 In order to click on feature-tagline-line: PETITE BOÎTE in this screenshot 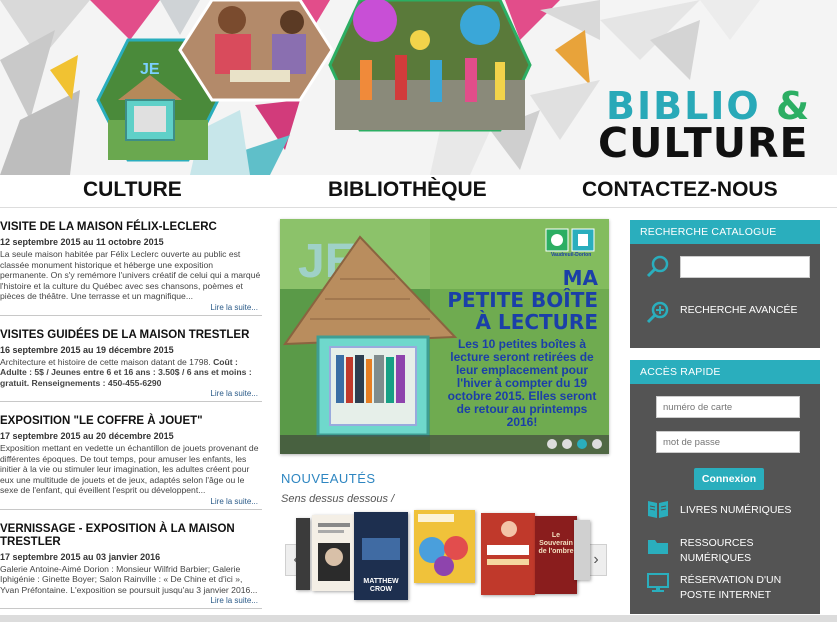, I will do `click(522, 300)`.